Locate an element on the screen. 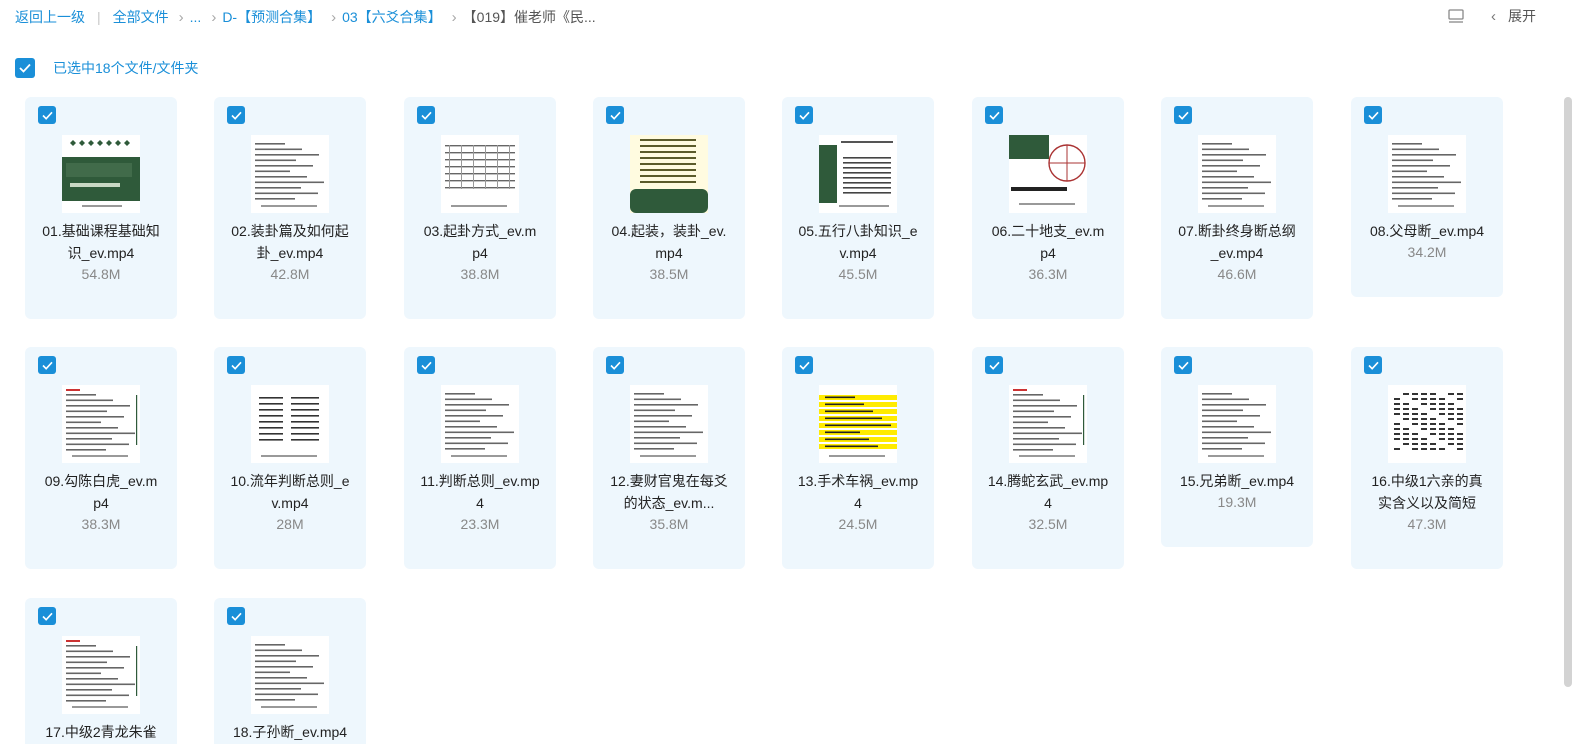 This screenshot has height=744, width=1574. file-card: 10.流年判断总则_e v.mp4 28M is located at coordinates (290, 458).